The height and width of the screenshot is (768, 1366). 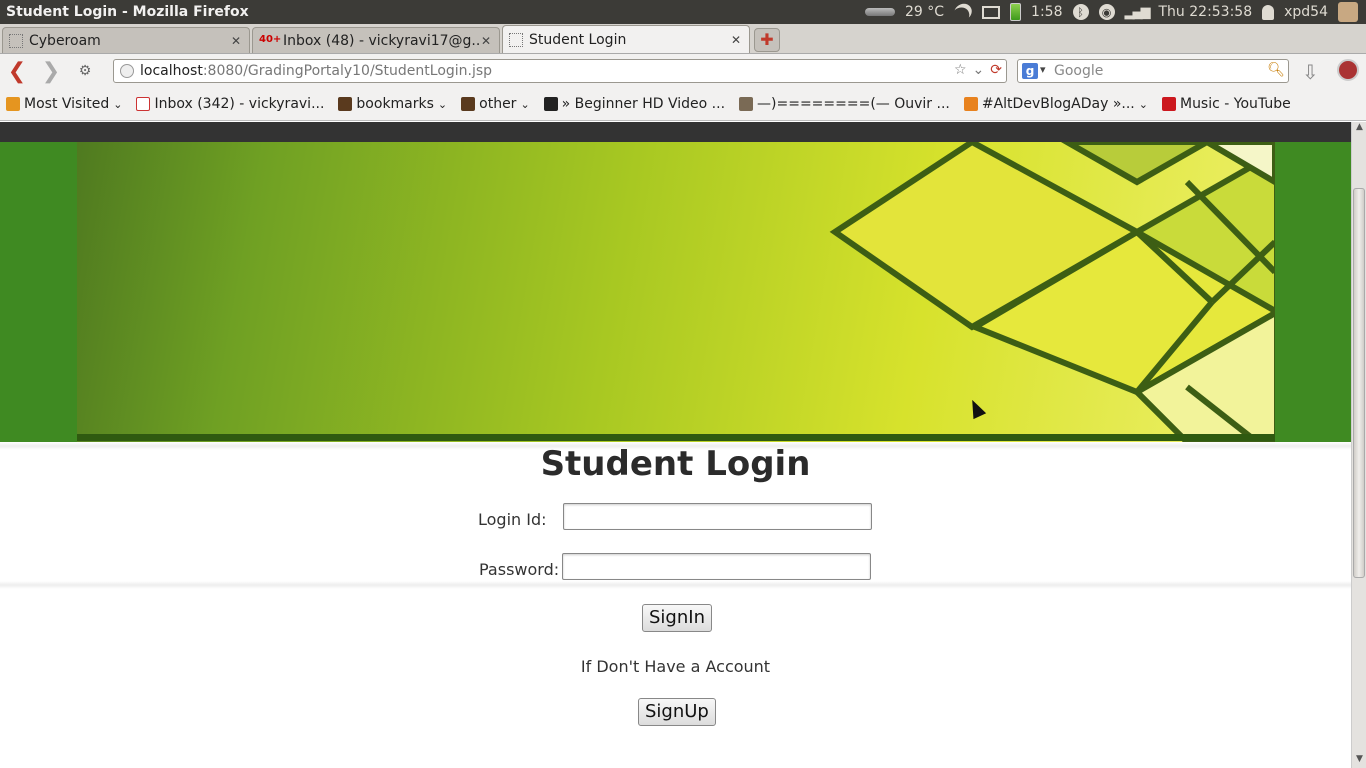 I want to click on scroll-down-arrow-icon: ▼, so click(x=1359, y=761).